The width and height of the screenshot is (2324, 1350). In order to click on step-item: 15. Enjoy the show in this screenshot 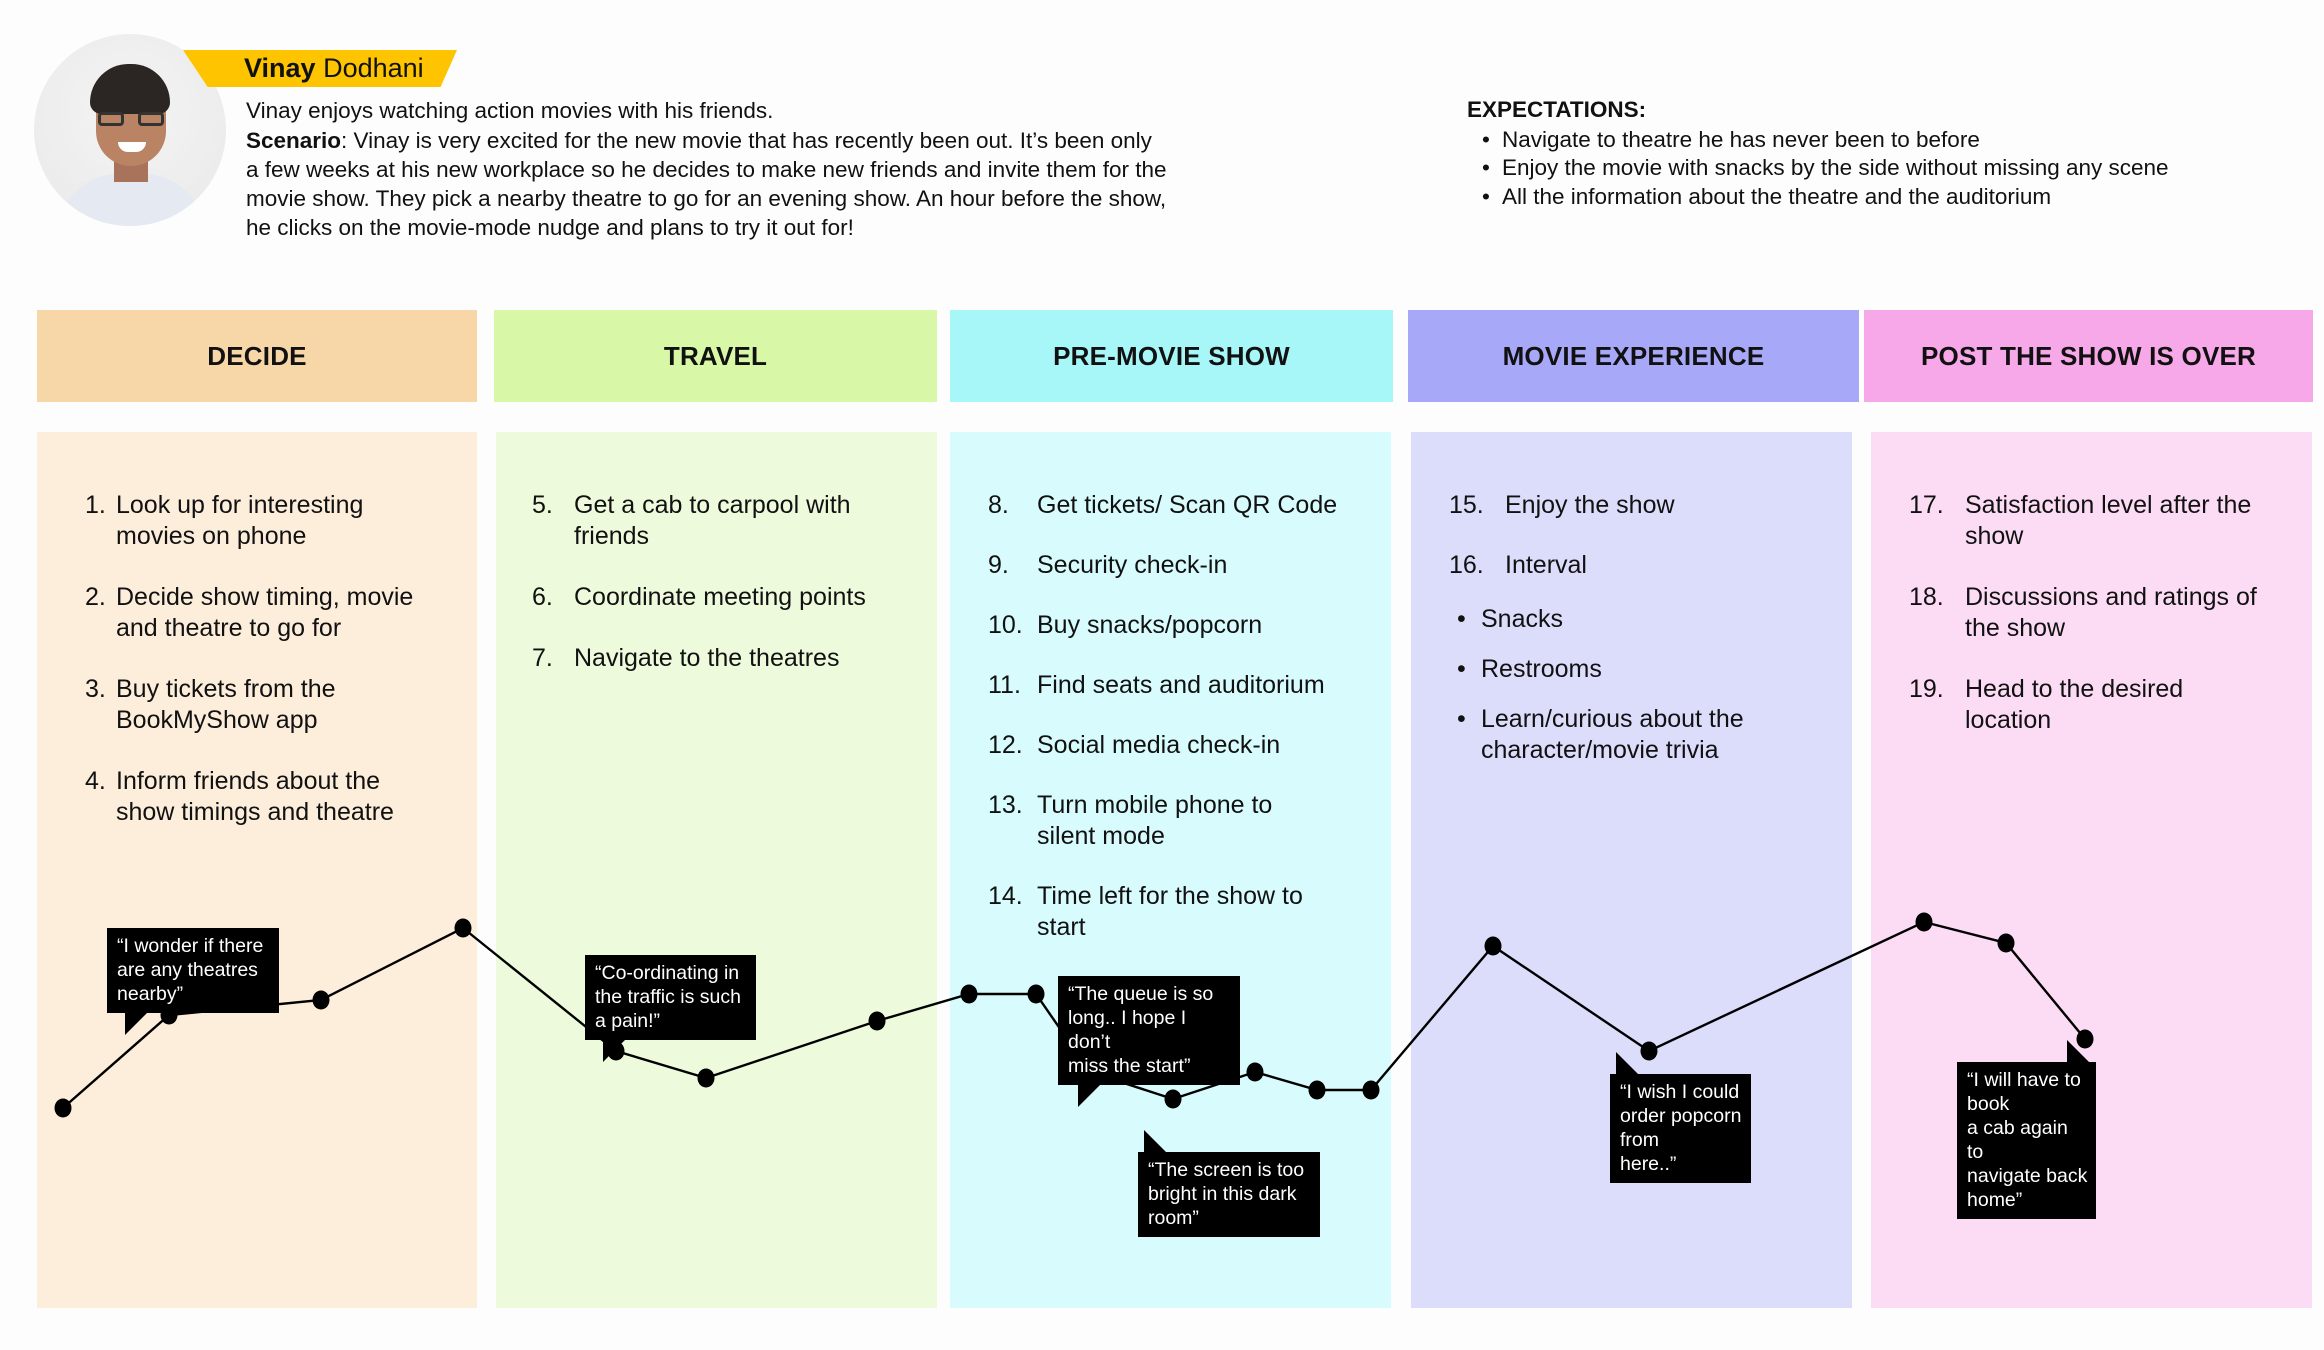, I will do `click(1644, 505)`.